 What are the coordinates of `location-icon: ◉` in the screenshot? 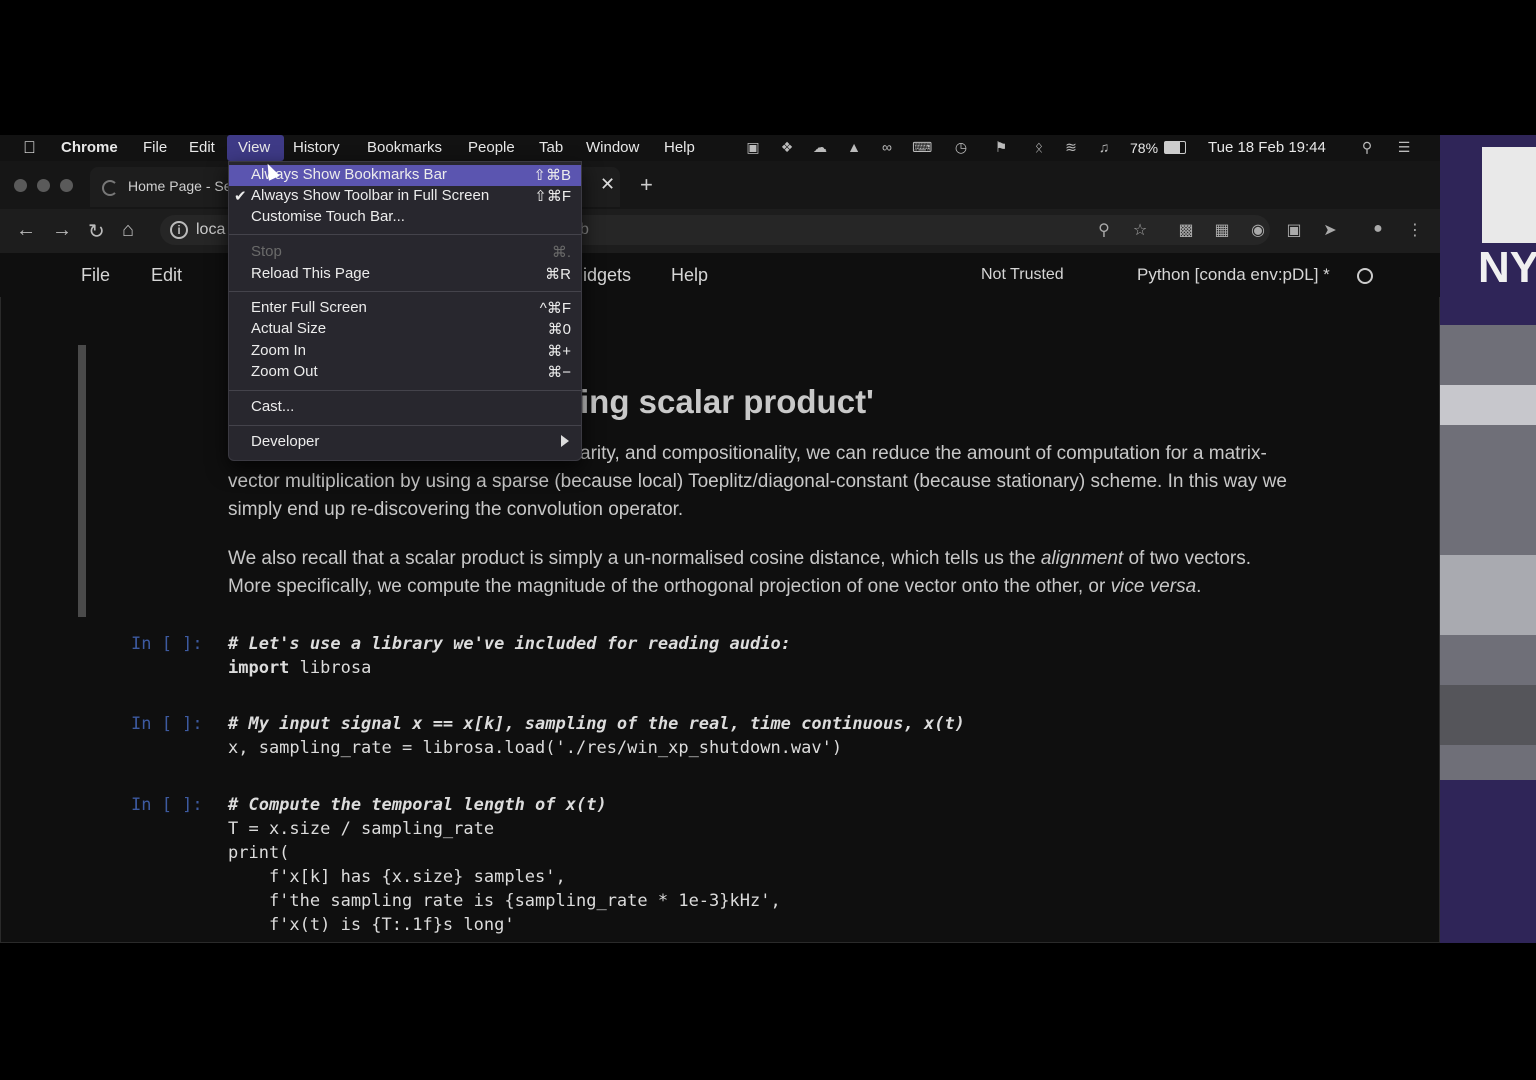 It's located at (1258, 230).